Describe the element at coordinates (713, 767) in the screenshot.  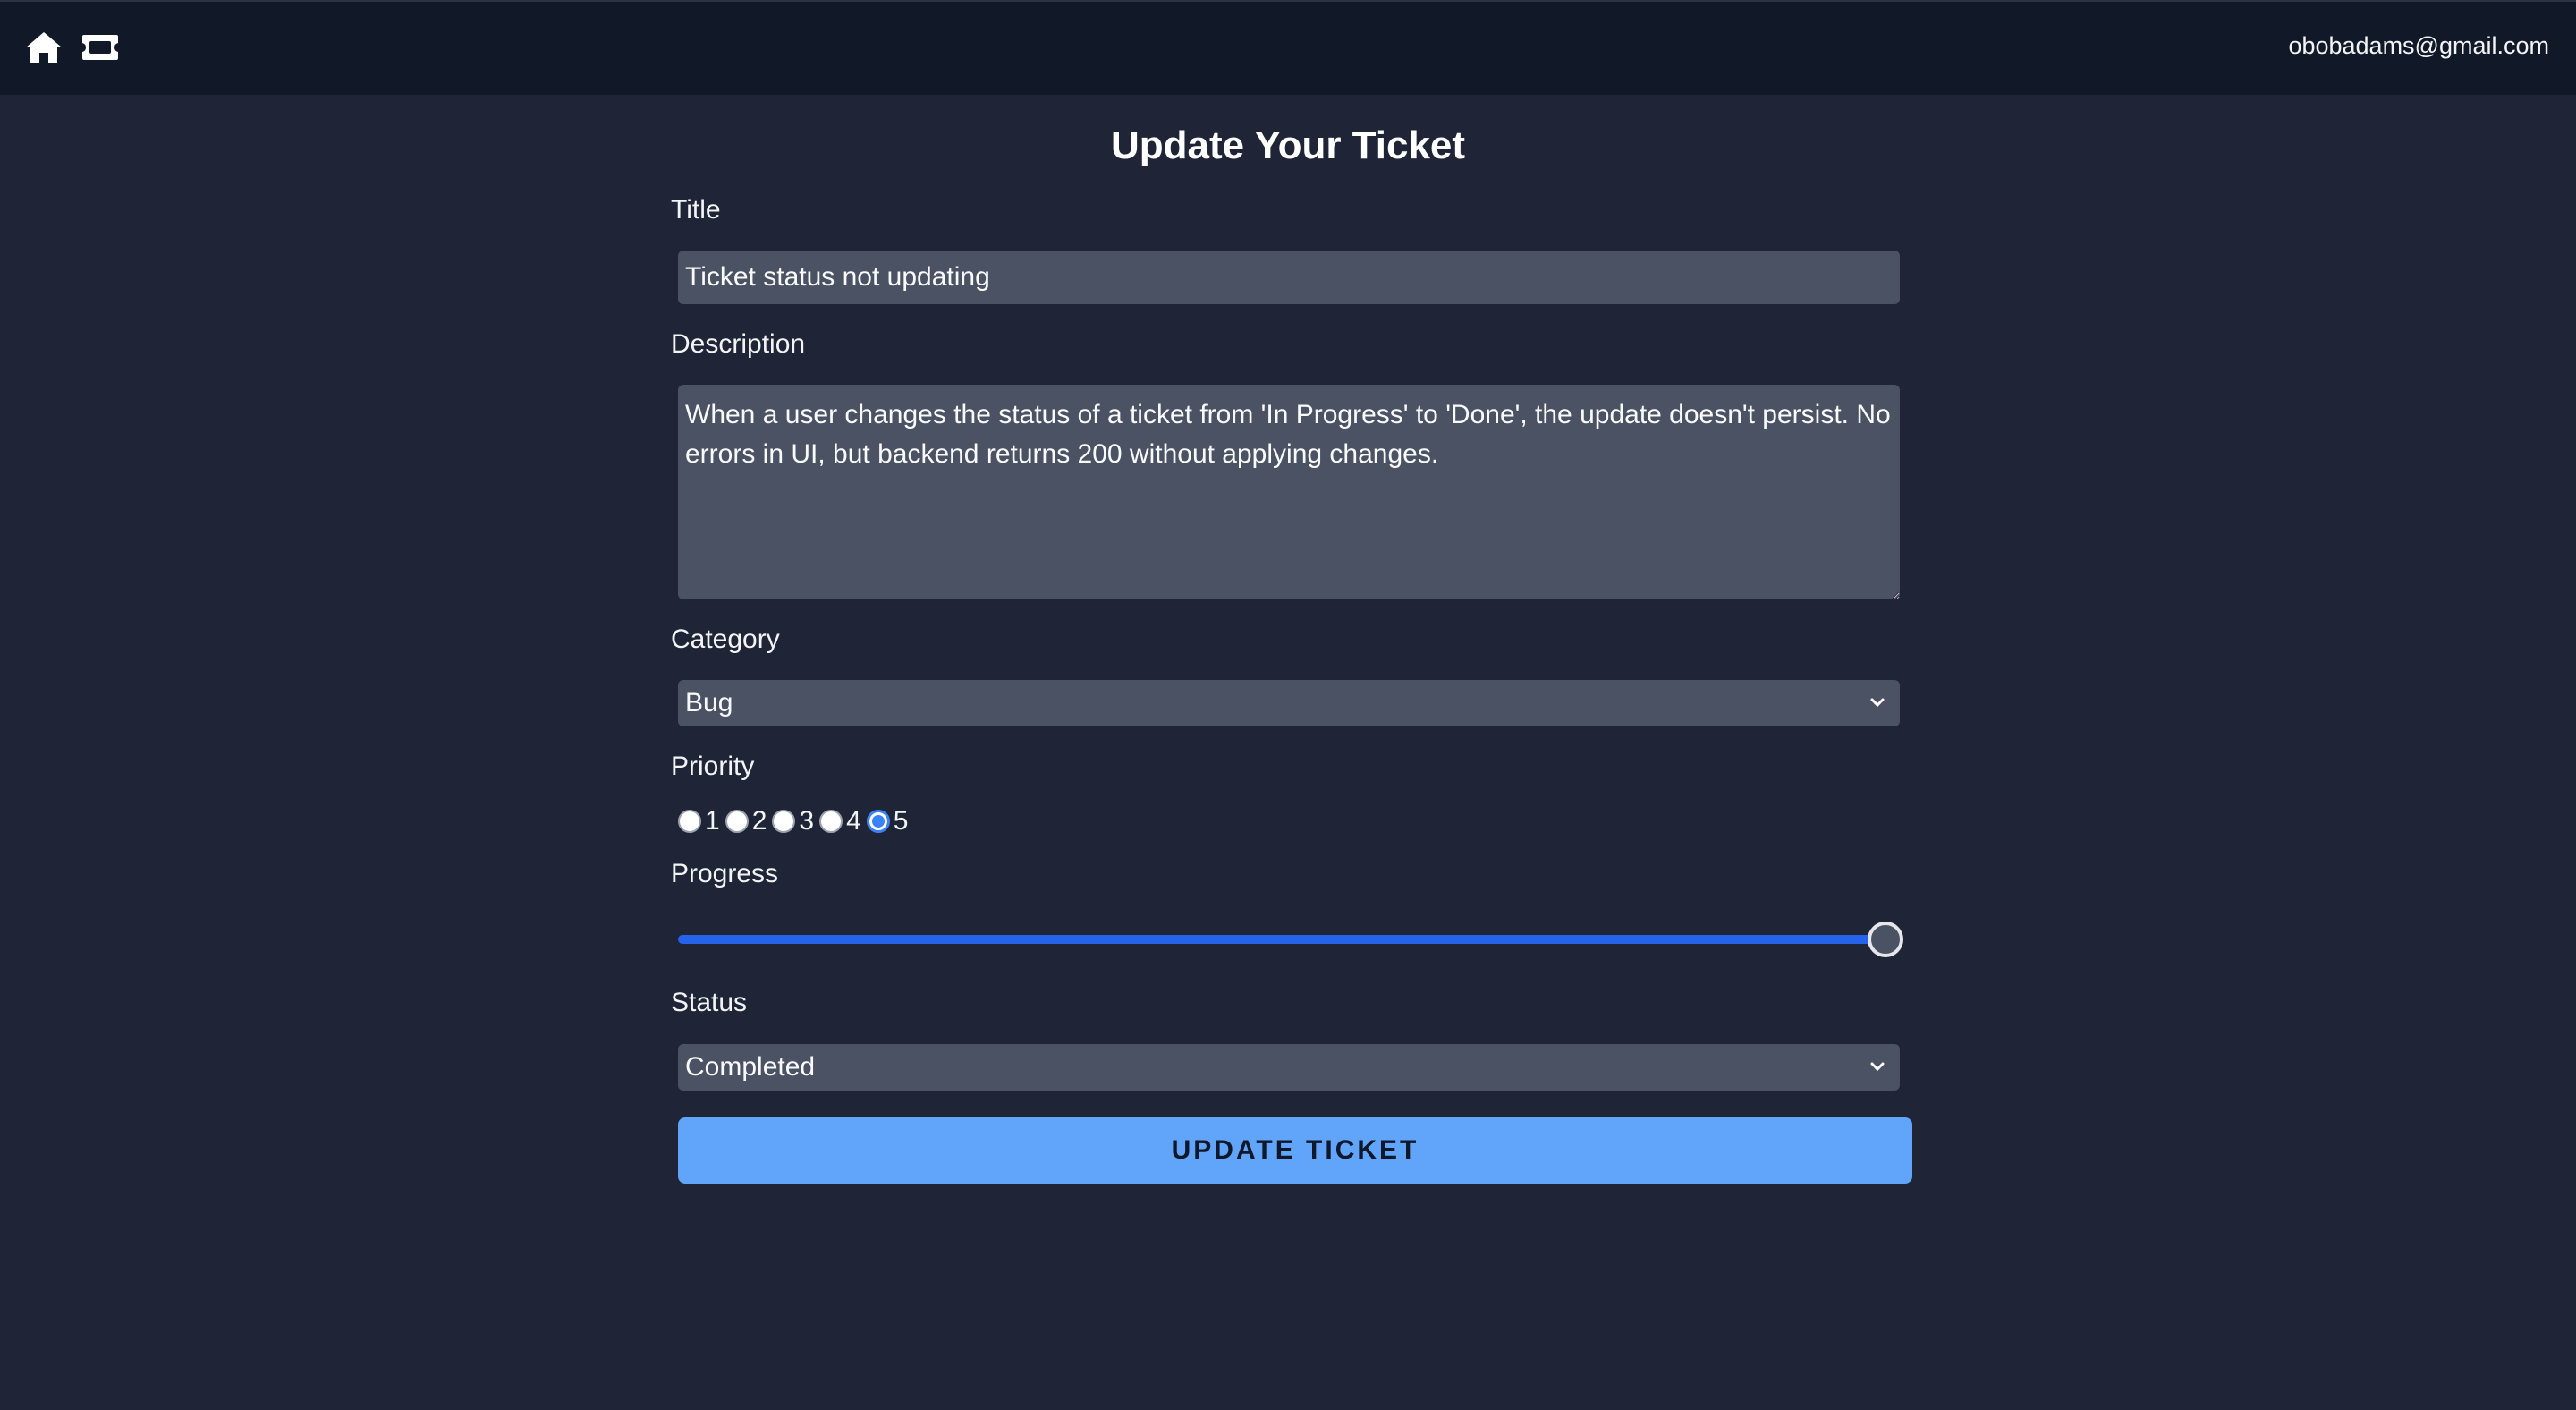
I see `priority-label: Priority` at that location.